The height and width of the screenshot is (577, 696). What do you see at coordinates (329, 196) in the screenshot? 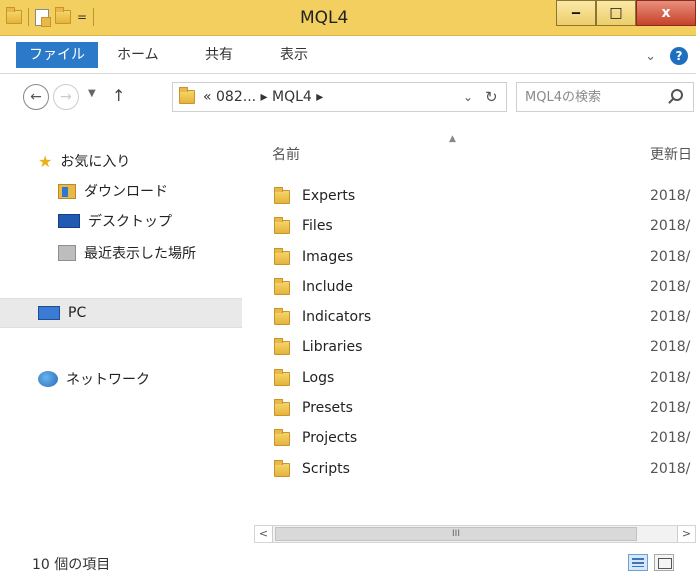
I see `file-name: Experts` at bounding box center [329, 196].